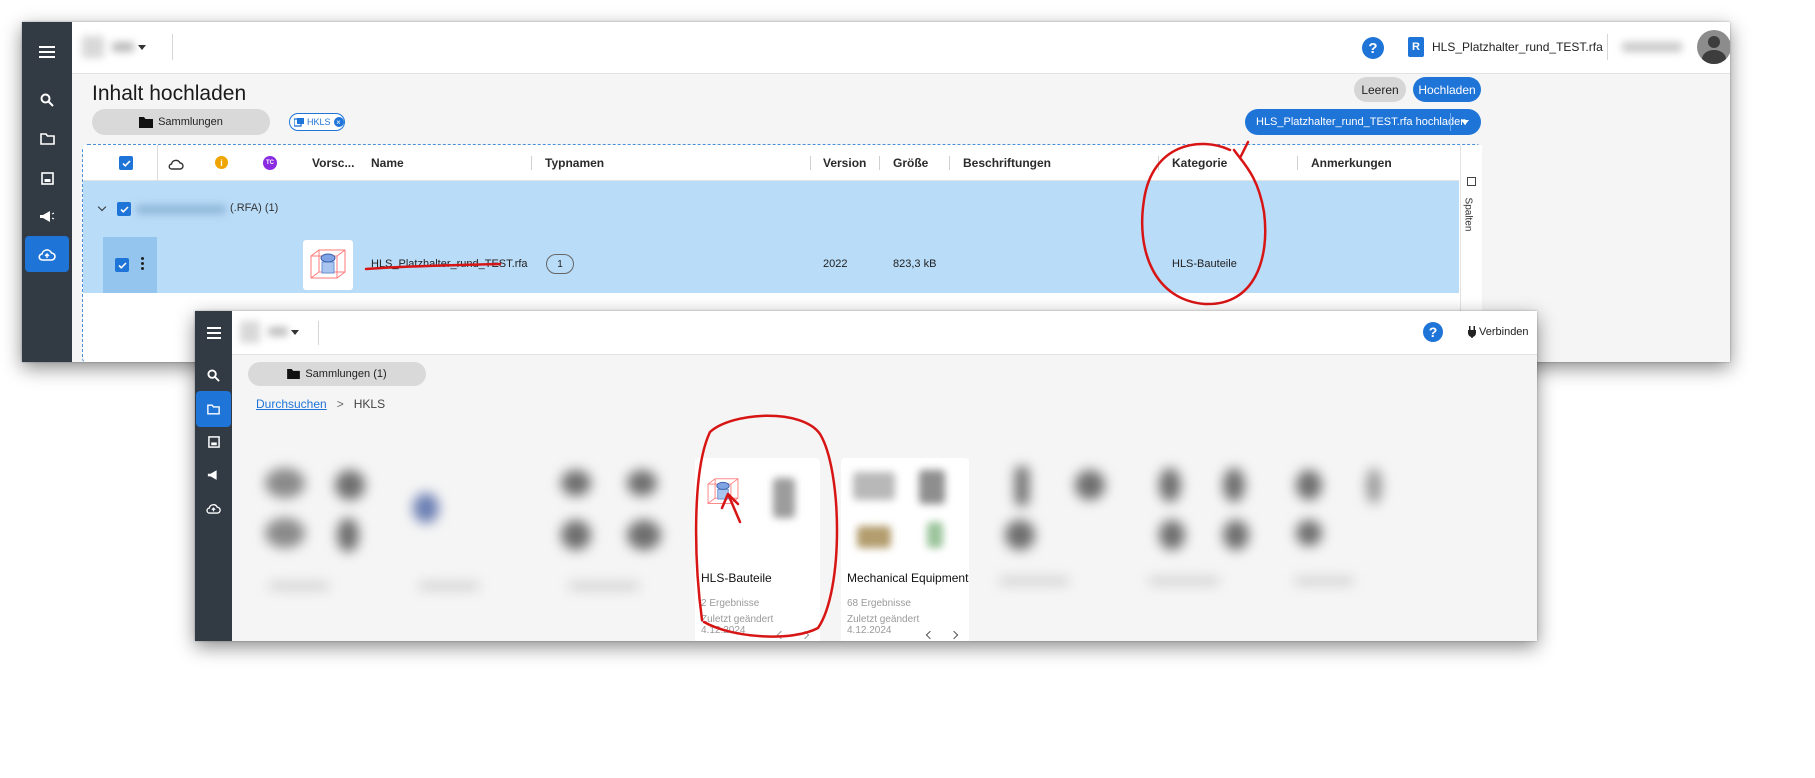 The width and height of the screenshot is (1815, 778). What do you see at coordinates (124, 209) in the screenshot?
I see `group-checkbox` at bounding box center [124, 209].